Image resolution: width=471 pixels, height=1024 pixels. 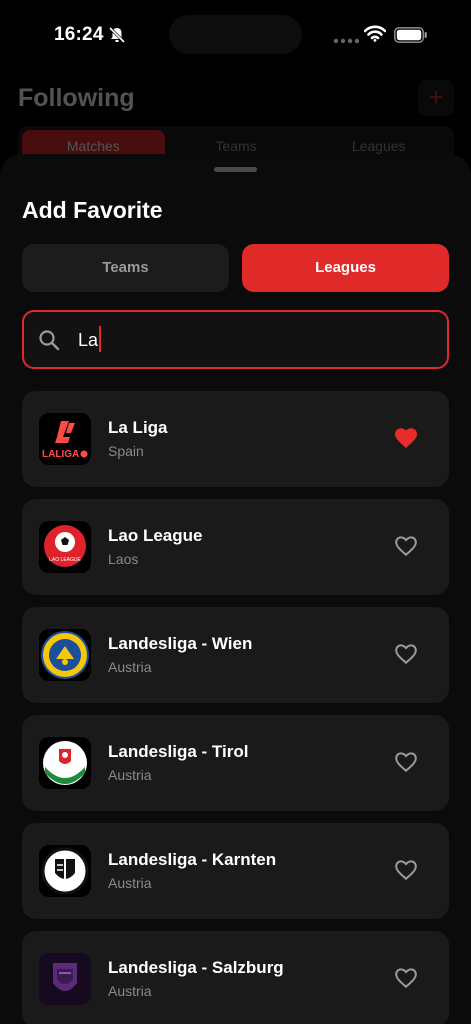 What do you see at coordinates (65, 439) in the screenshot?
I see `laliga-logo-icon: LALIGA` at bounding box center [65, 439].